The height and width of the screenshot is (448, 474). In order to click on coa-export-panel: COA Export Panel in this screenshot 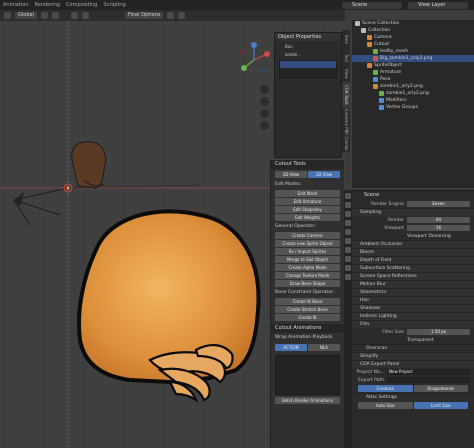, I will do `click(413, 364)`.